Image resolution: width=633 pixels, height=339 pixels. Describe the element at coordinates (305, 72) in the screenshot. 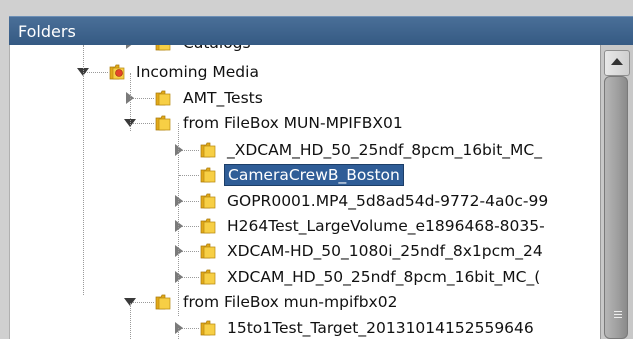

I see `tree-item: Incoming Media` at that location.